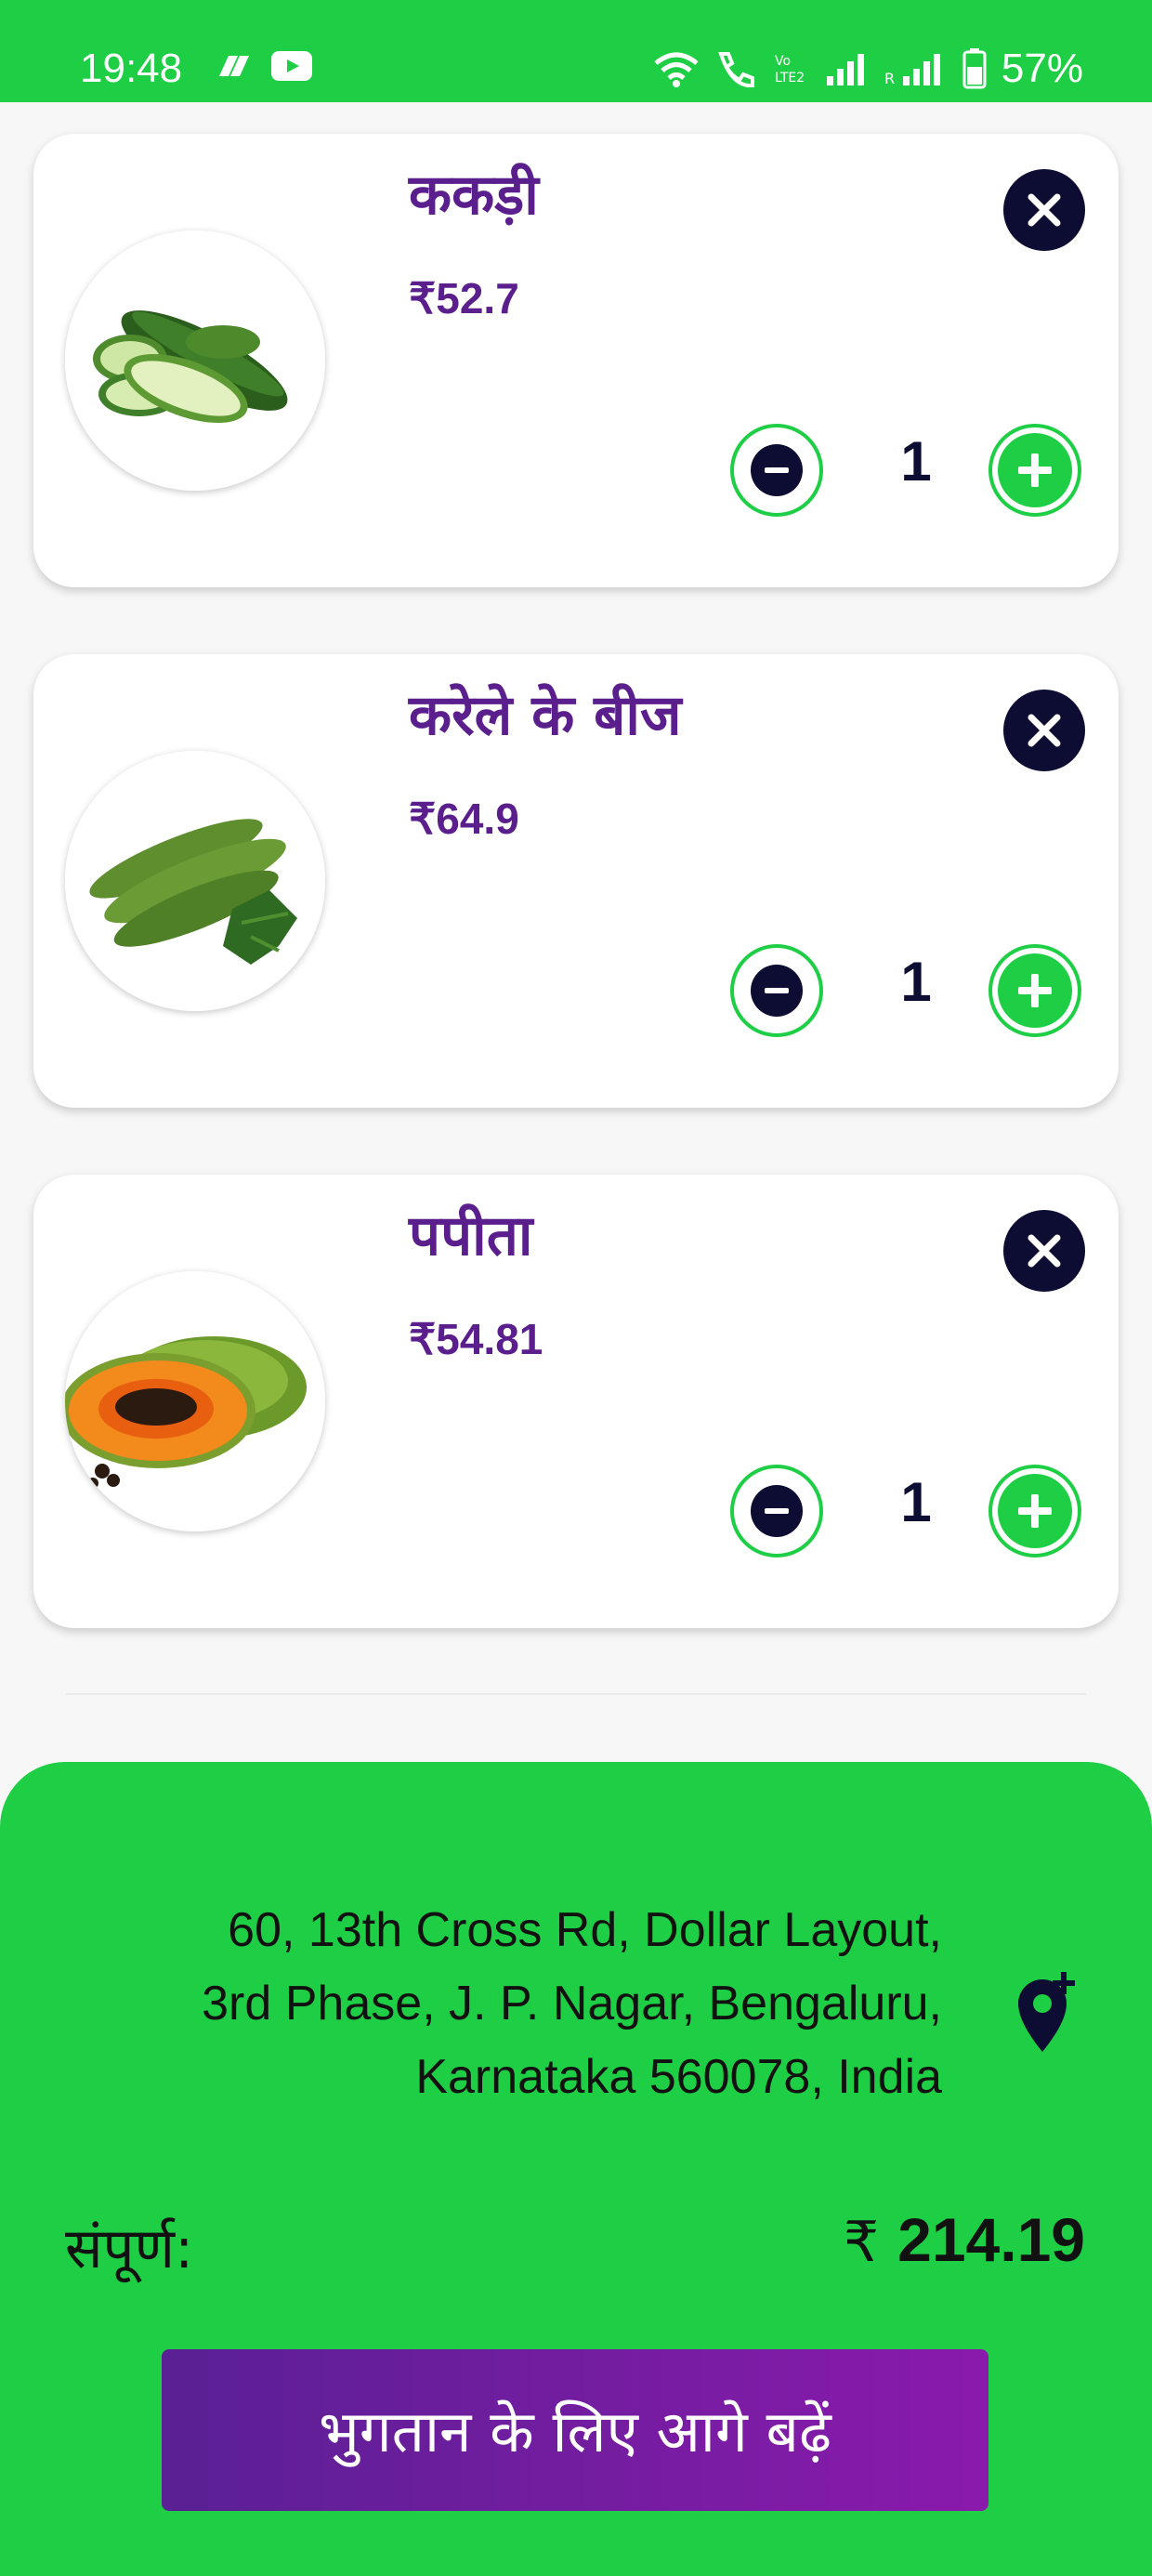 This screenshot has height=2576, width=1152. I want to click on bitter-gourd-image, so click(195, 881).